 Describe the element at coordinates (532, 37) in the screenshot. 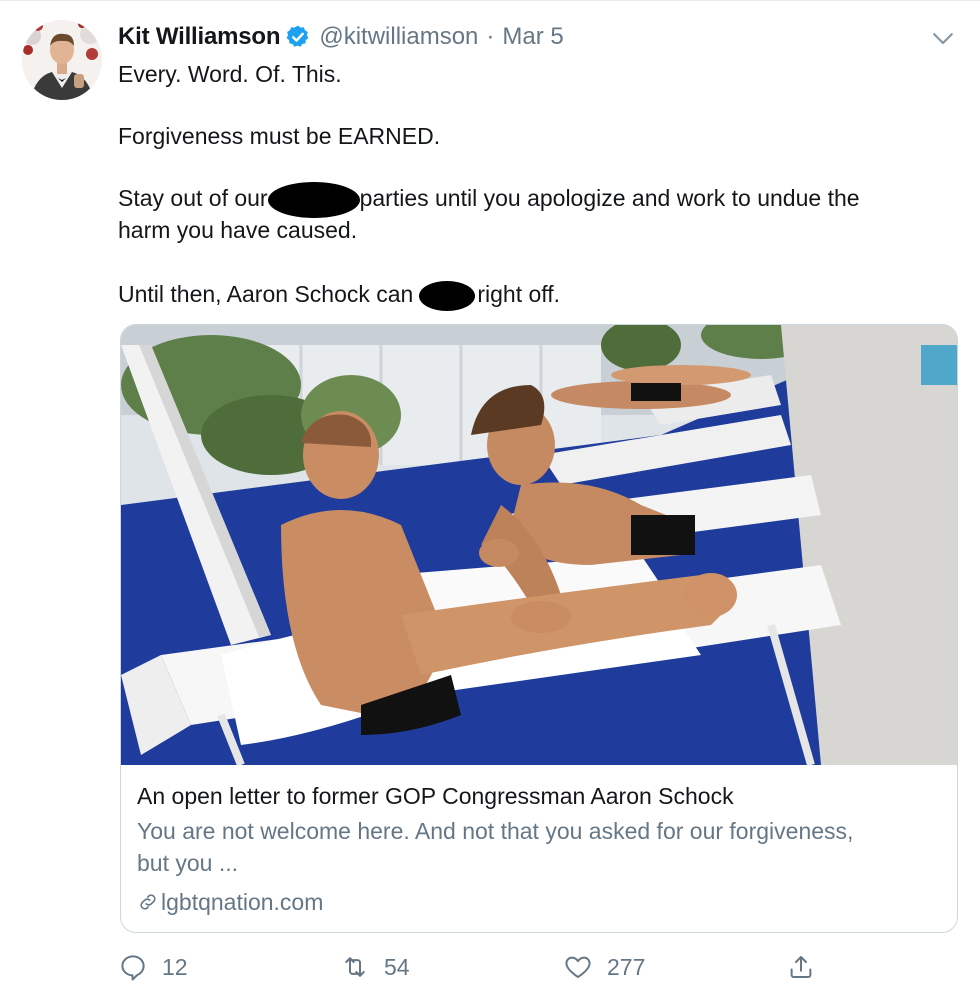

I see `tweet-date: Mar 5` at that location.